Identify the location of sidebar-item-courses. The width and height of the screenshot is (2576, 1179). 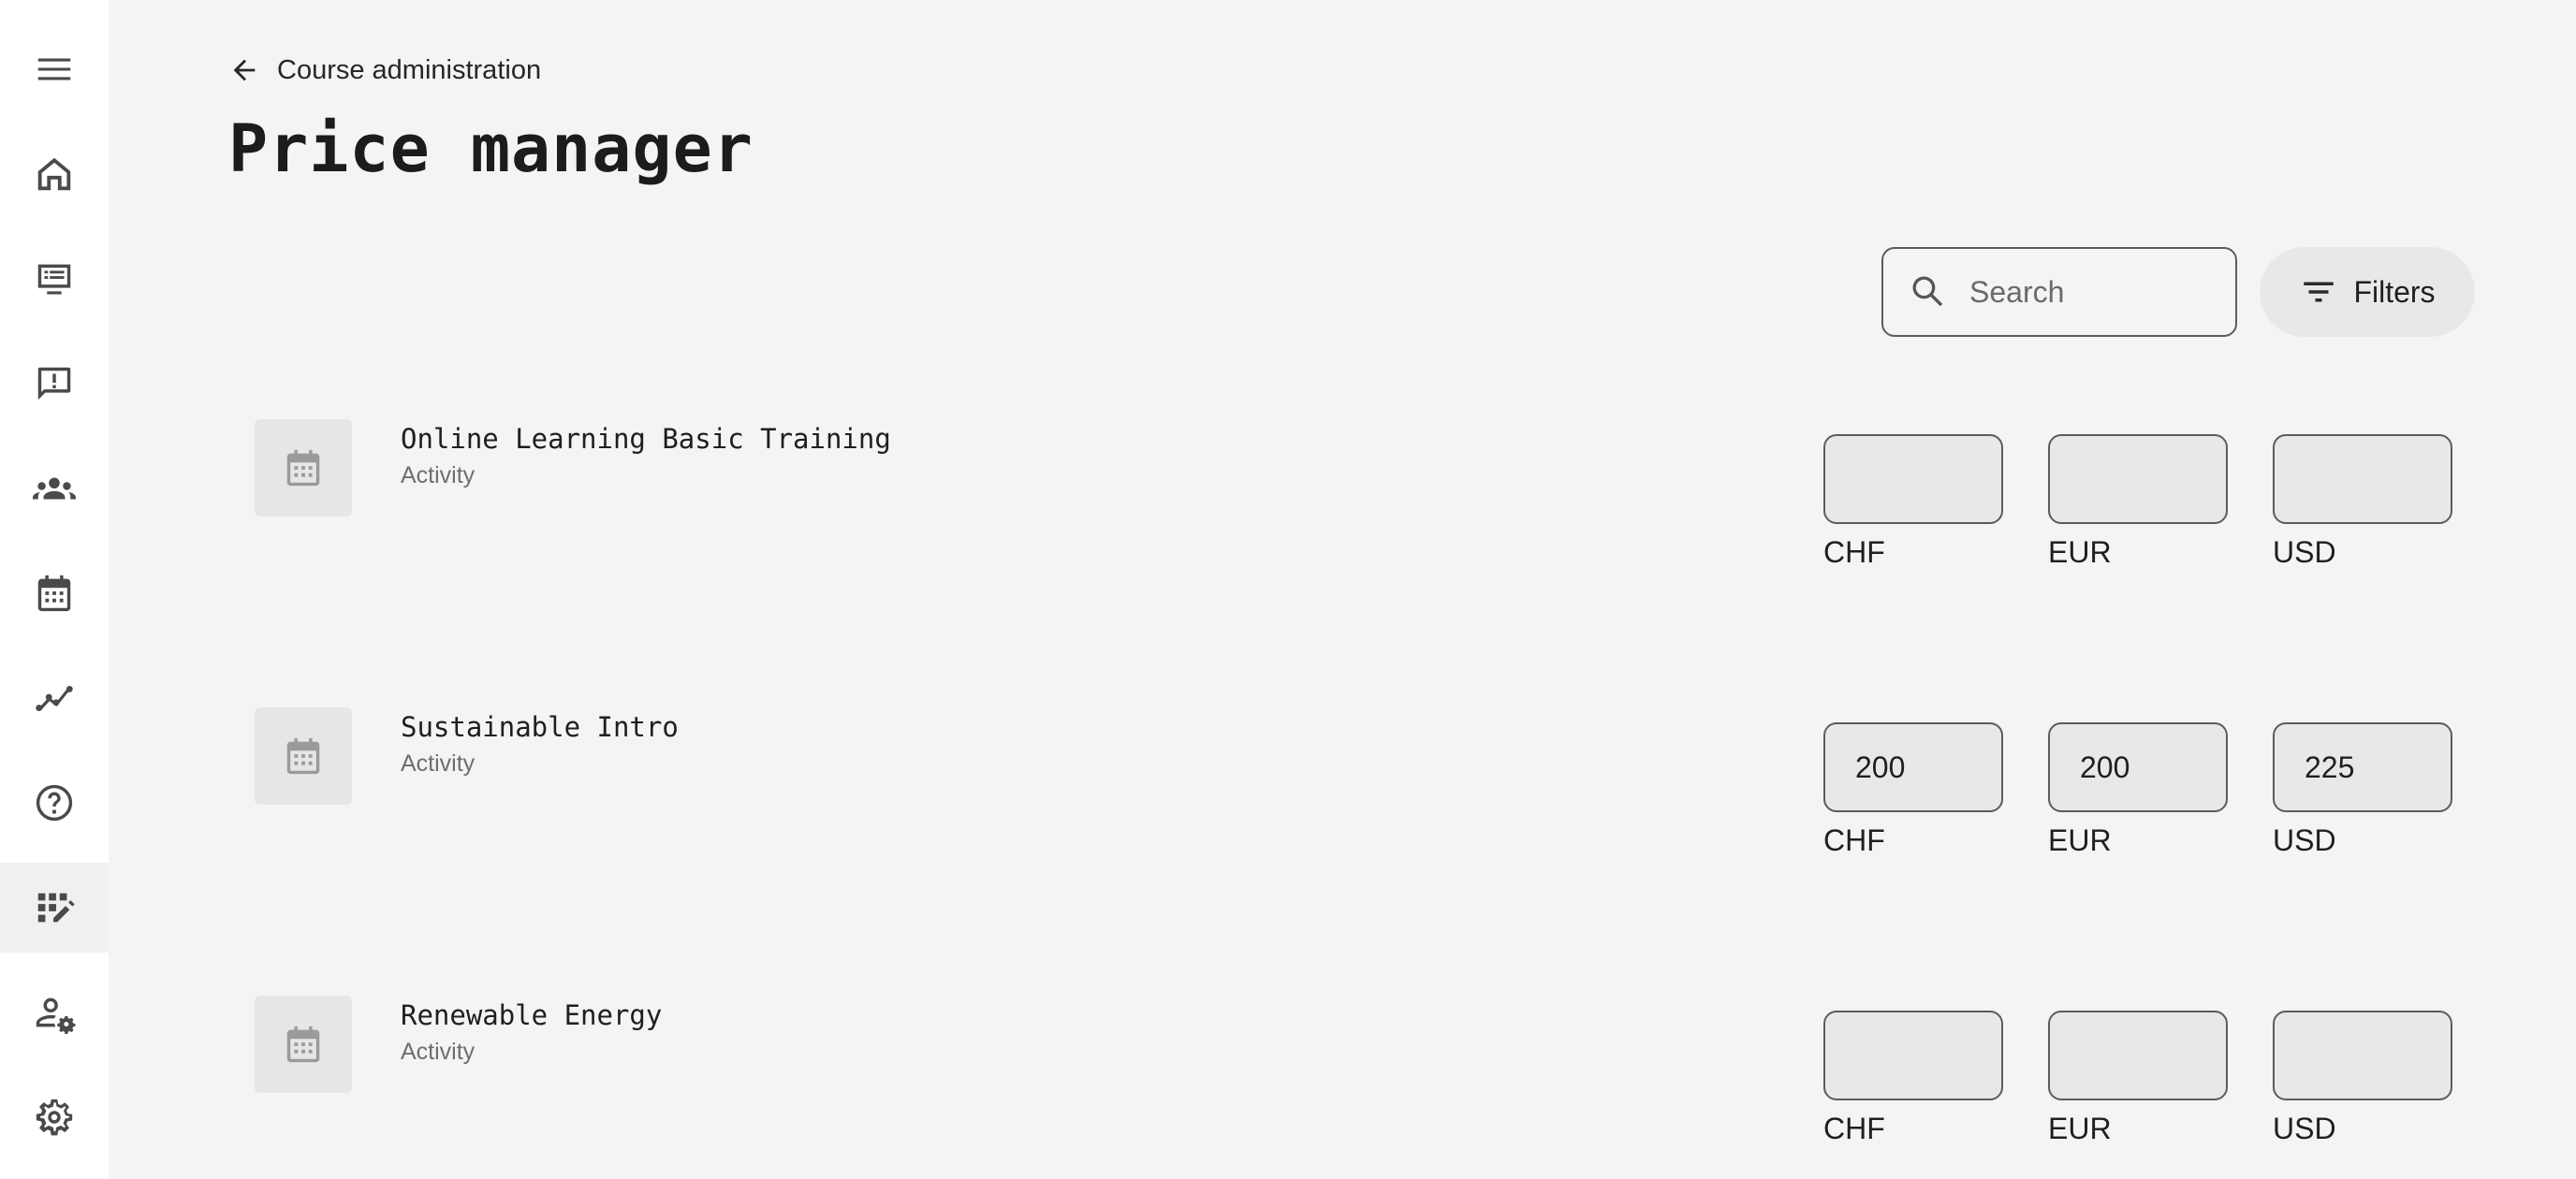
(54, 279).